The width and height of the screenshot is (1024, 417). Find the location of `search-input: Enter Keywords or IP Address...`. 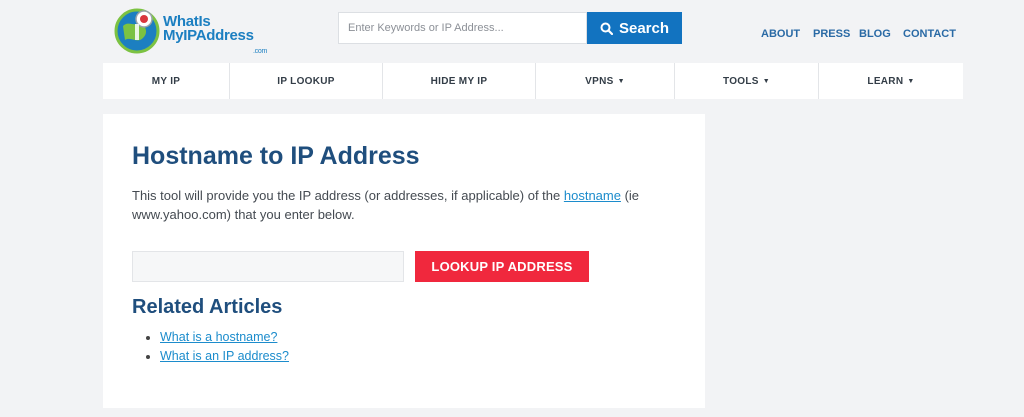

search-input: Enter Keywords or IP Address... is located at coordinates (462, 28).